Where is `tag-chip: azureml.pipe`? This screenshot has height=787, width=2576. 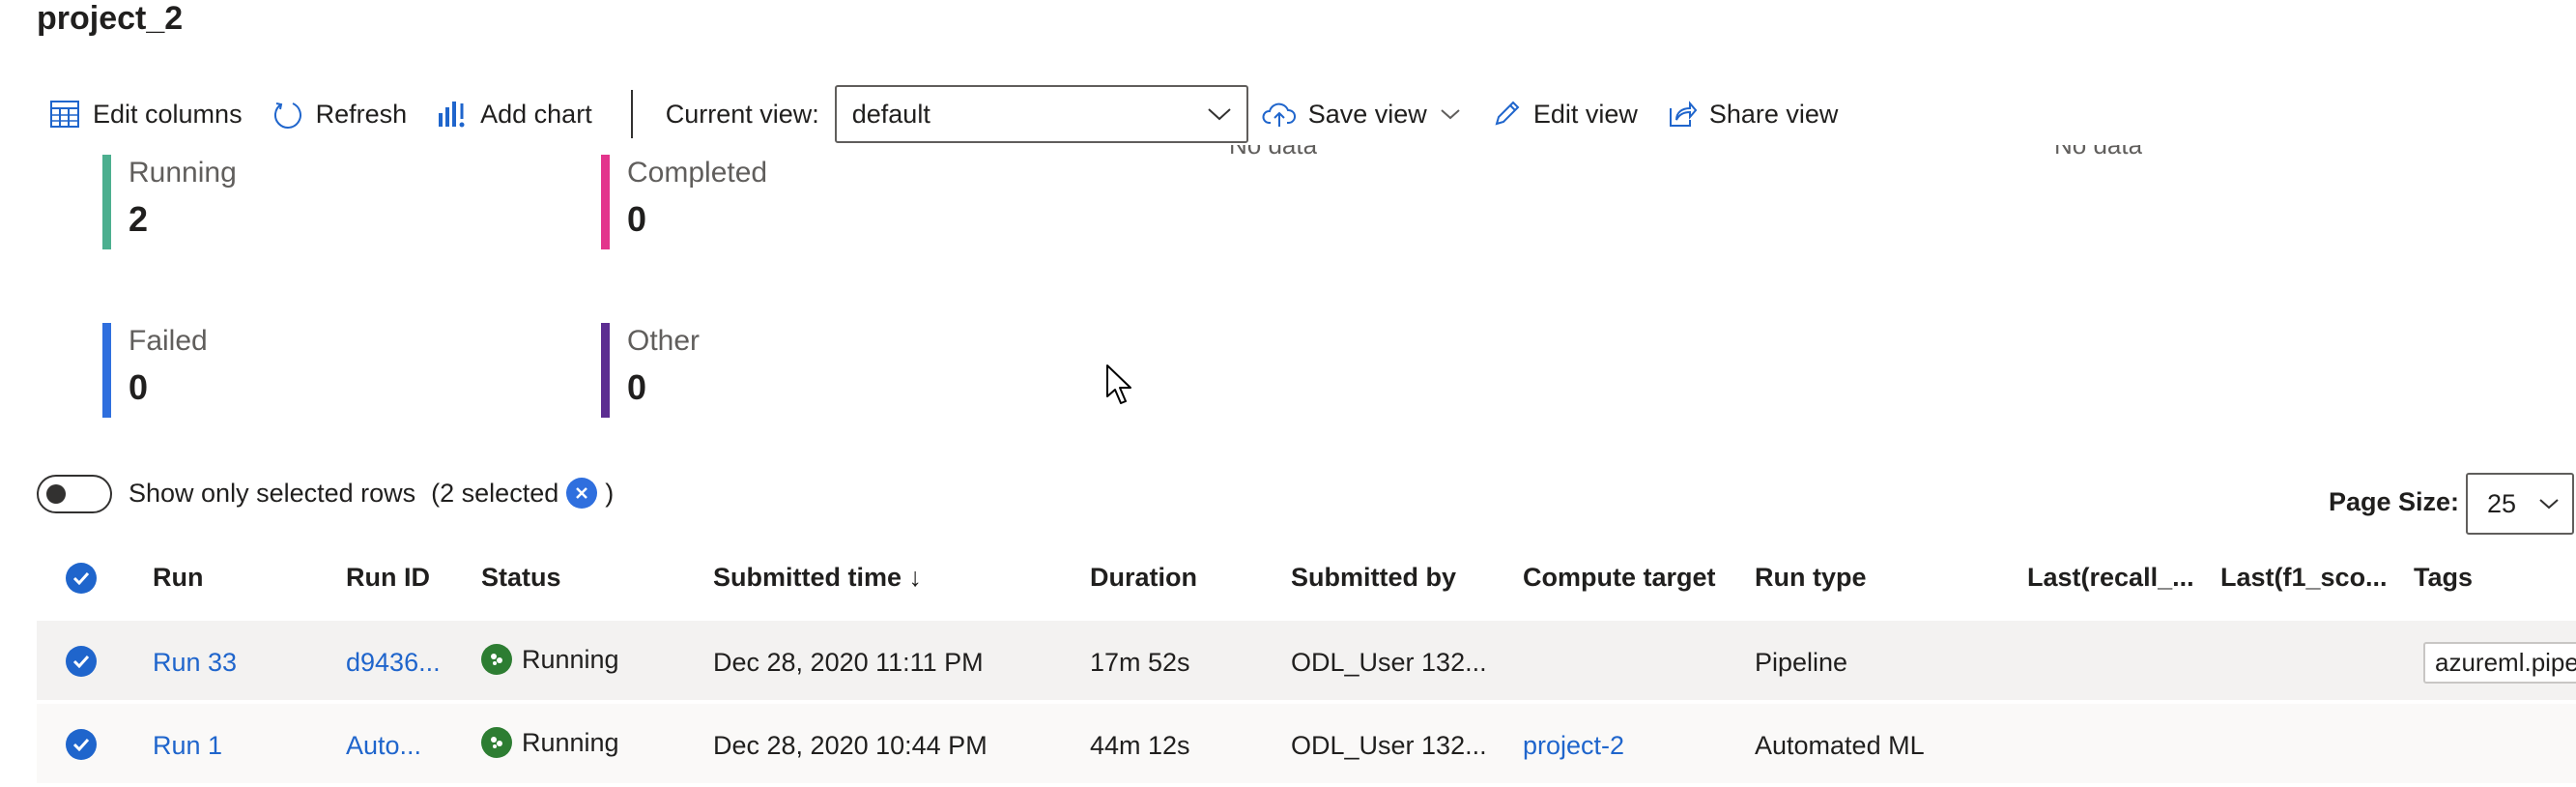
tag-chip: azureml.pipe is located at coordinates (2499, 663).